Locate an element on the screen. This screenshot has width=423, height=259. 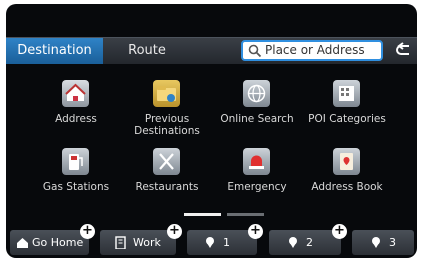
shortcut-label: Work is located at coordinates (147, 242).